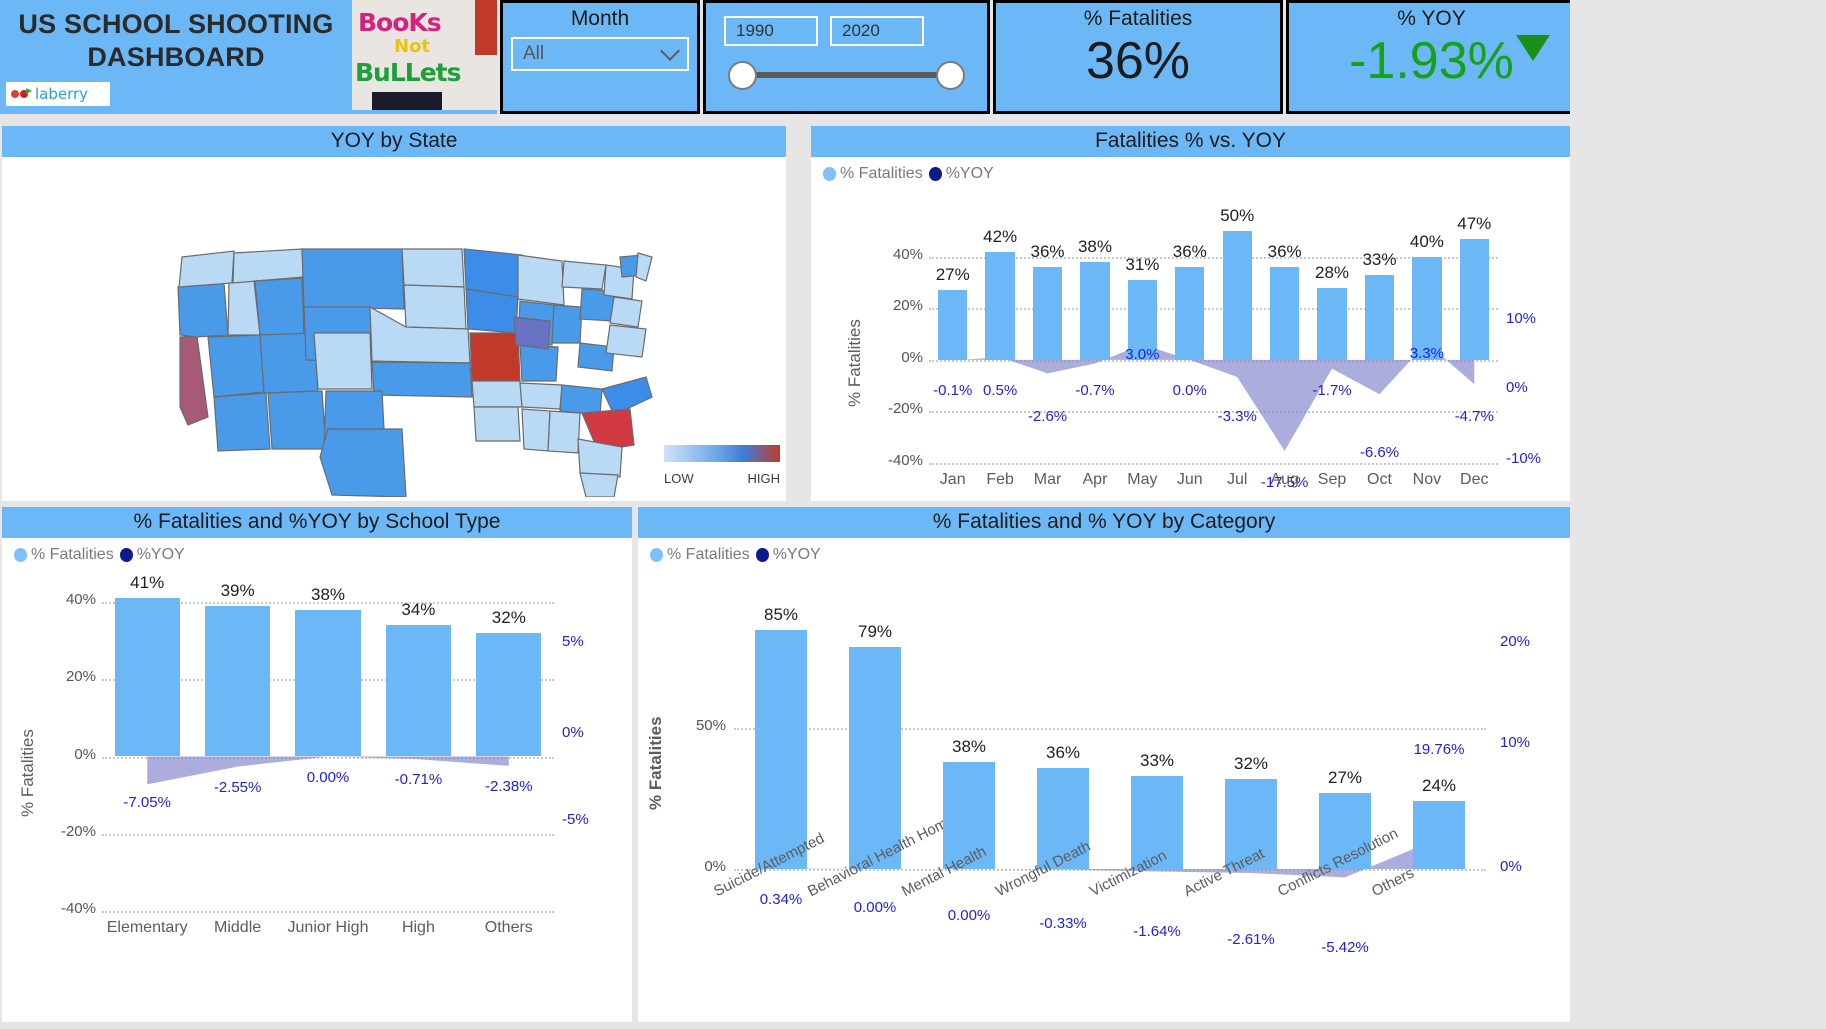 This screenshot has height=1029, width=1826. I want to click on yoy-value-label: -2.6%, so click(1047, 416).